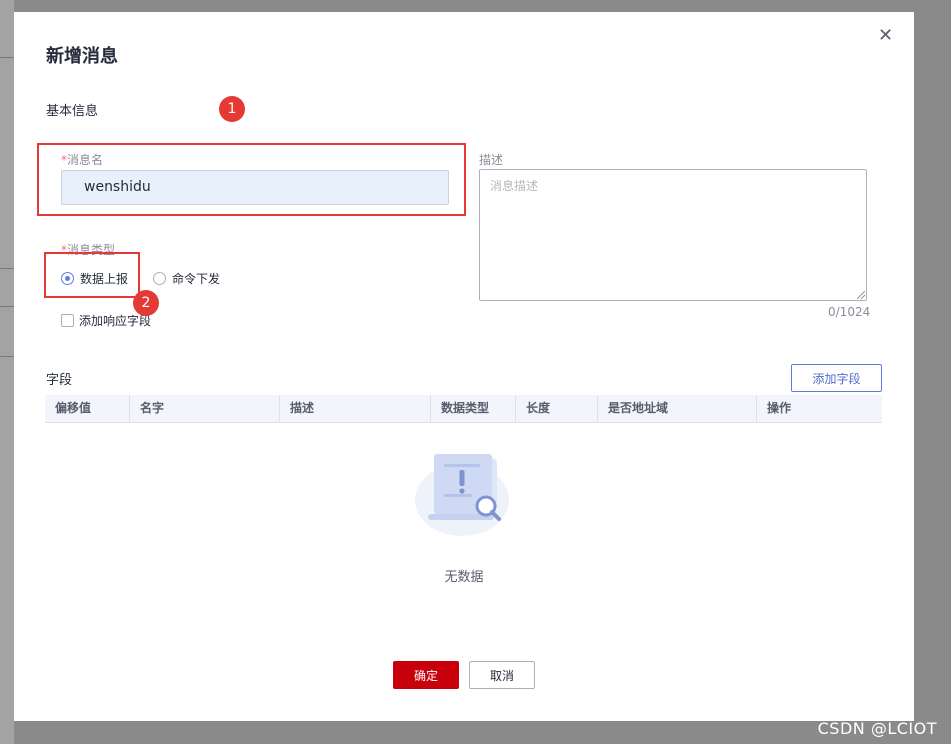 Image resolution: width=951 pixels, height=744 pixels. What do you see at coordinates (773, 408) in the screenshot?
I see `column-header: 操作` at bounding box center [773, 408].